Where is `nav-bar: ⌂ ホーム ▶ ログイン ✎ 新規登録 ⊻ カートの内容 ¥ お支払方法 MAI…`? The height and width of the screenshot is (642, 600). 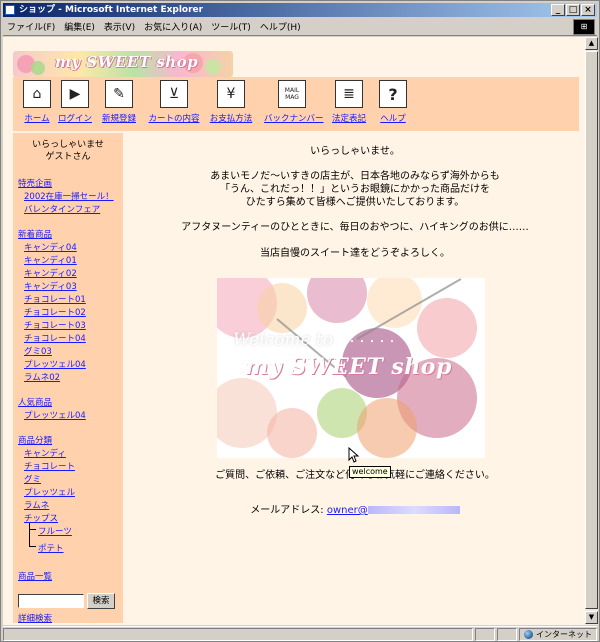
nav-bar: ⌂ ホーム ▶ ログイン ✎ 新規登録 ⊻ カートの内容 ¥ お支払方法 MAI… is located at coordinates (296, 104).